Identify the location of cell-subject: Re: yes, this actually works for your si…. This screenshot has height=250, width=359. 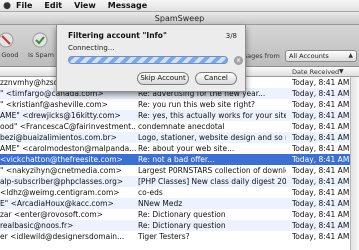
(212, 115).